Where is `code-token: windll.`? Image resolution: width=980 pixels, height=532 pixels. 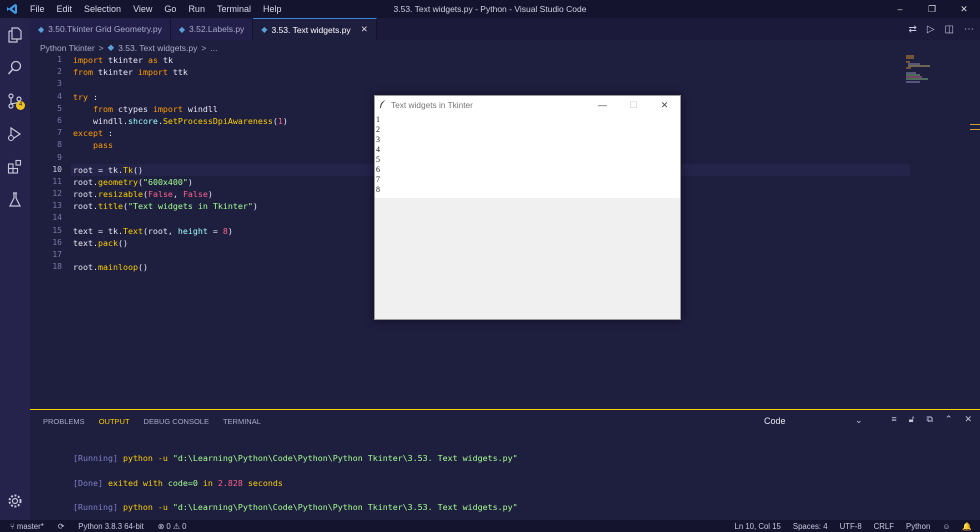
code-token: windll. is located at coordinates (100, 120).